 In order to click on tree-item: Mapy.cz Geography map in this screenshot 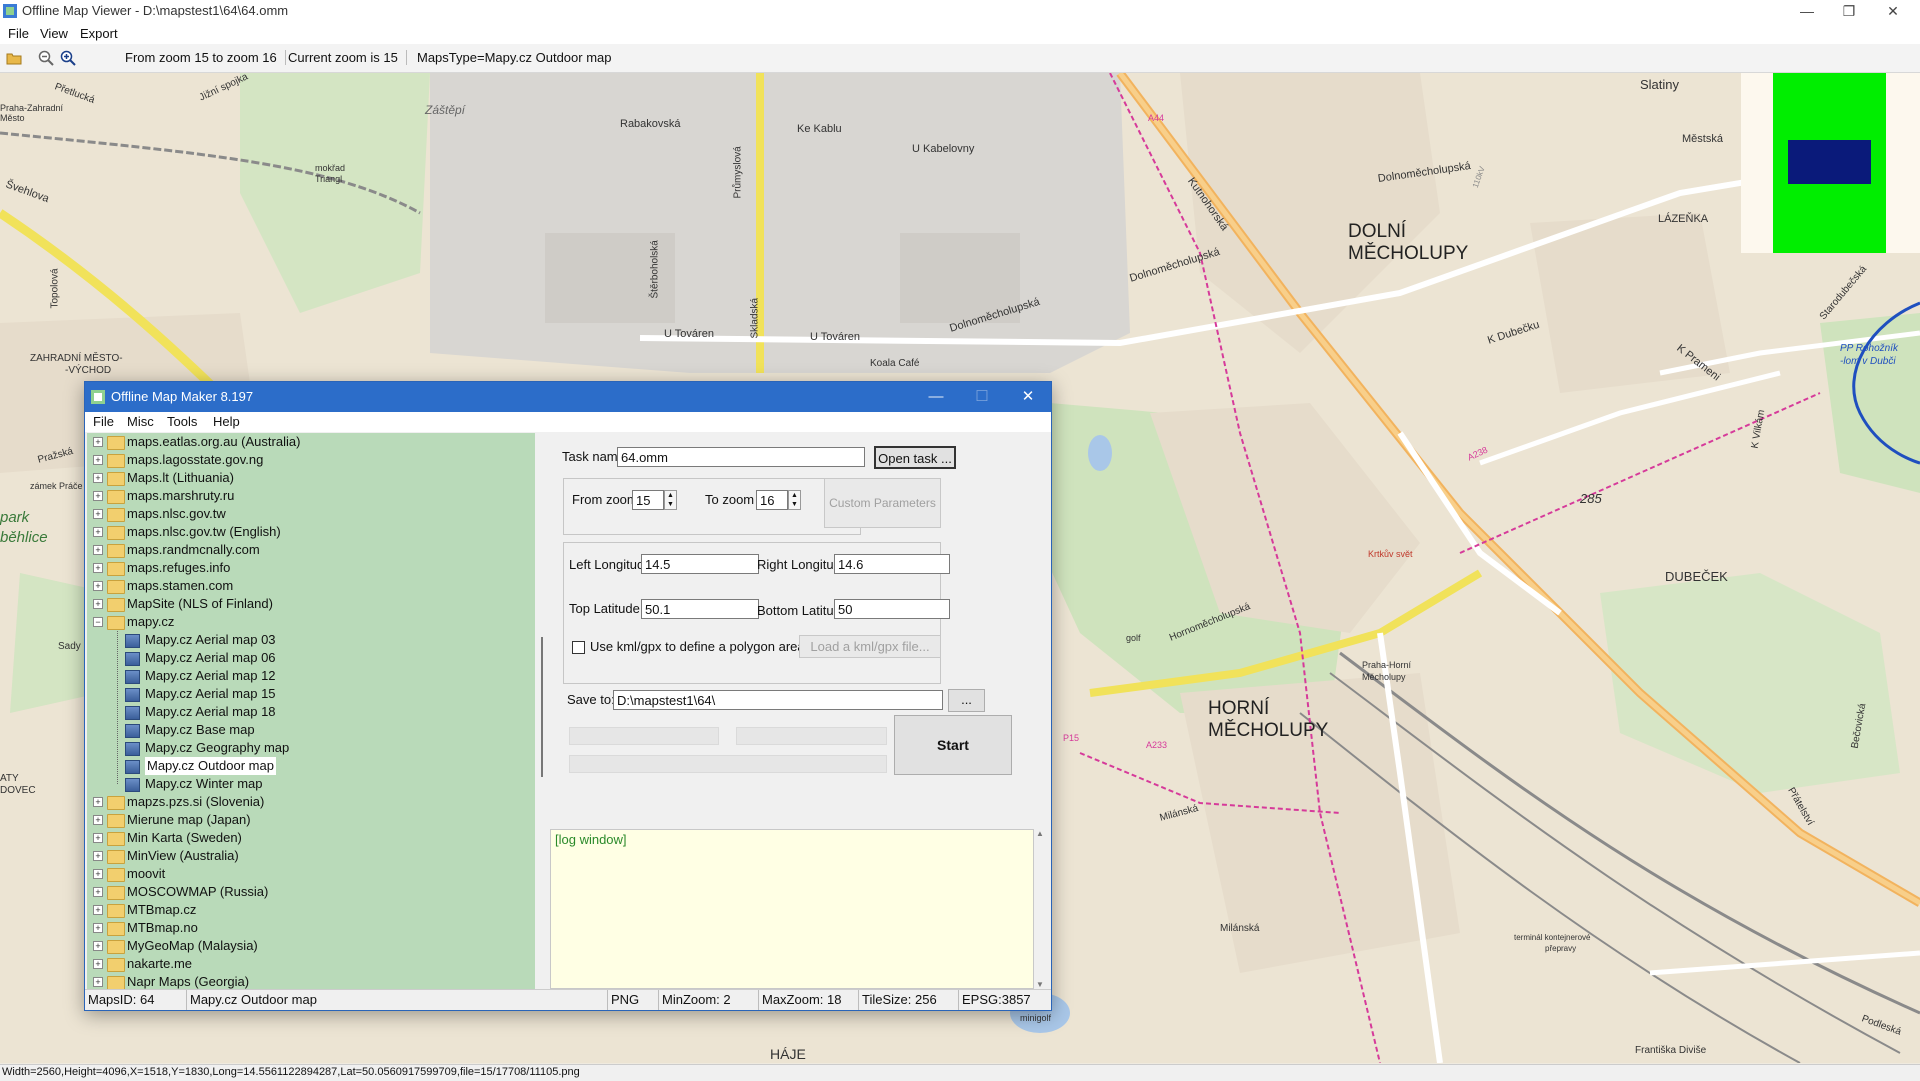, I will do `click(311, 748)`.